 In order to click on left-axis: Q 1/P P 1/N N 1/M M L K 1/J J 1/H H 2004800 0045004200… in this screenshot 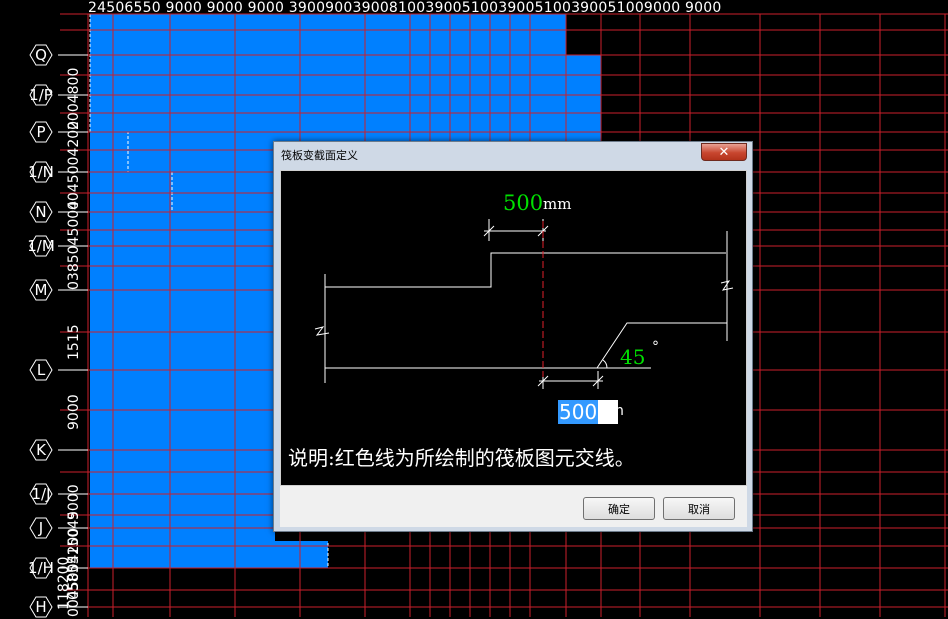, I will do `click(41, 309)`.